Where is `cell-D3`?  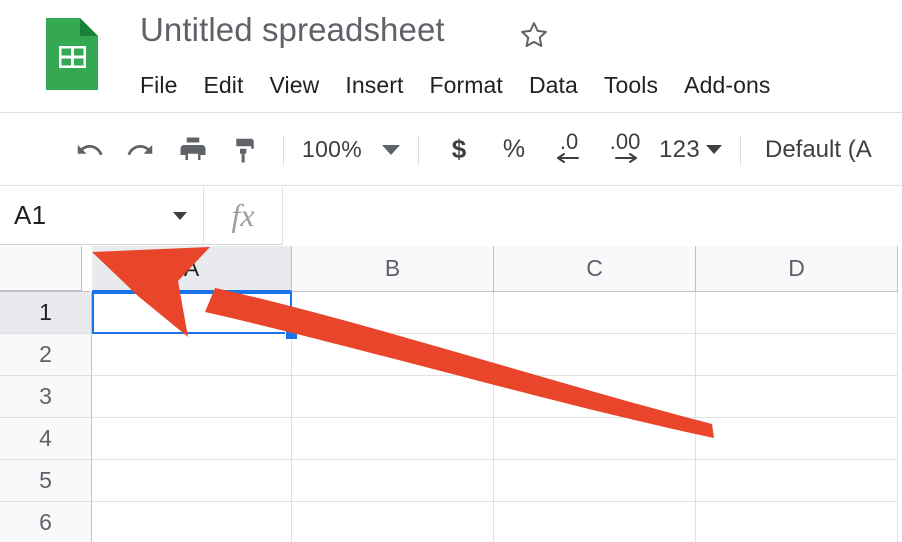
cell-D3 is located at coordinates (797, 397).